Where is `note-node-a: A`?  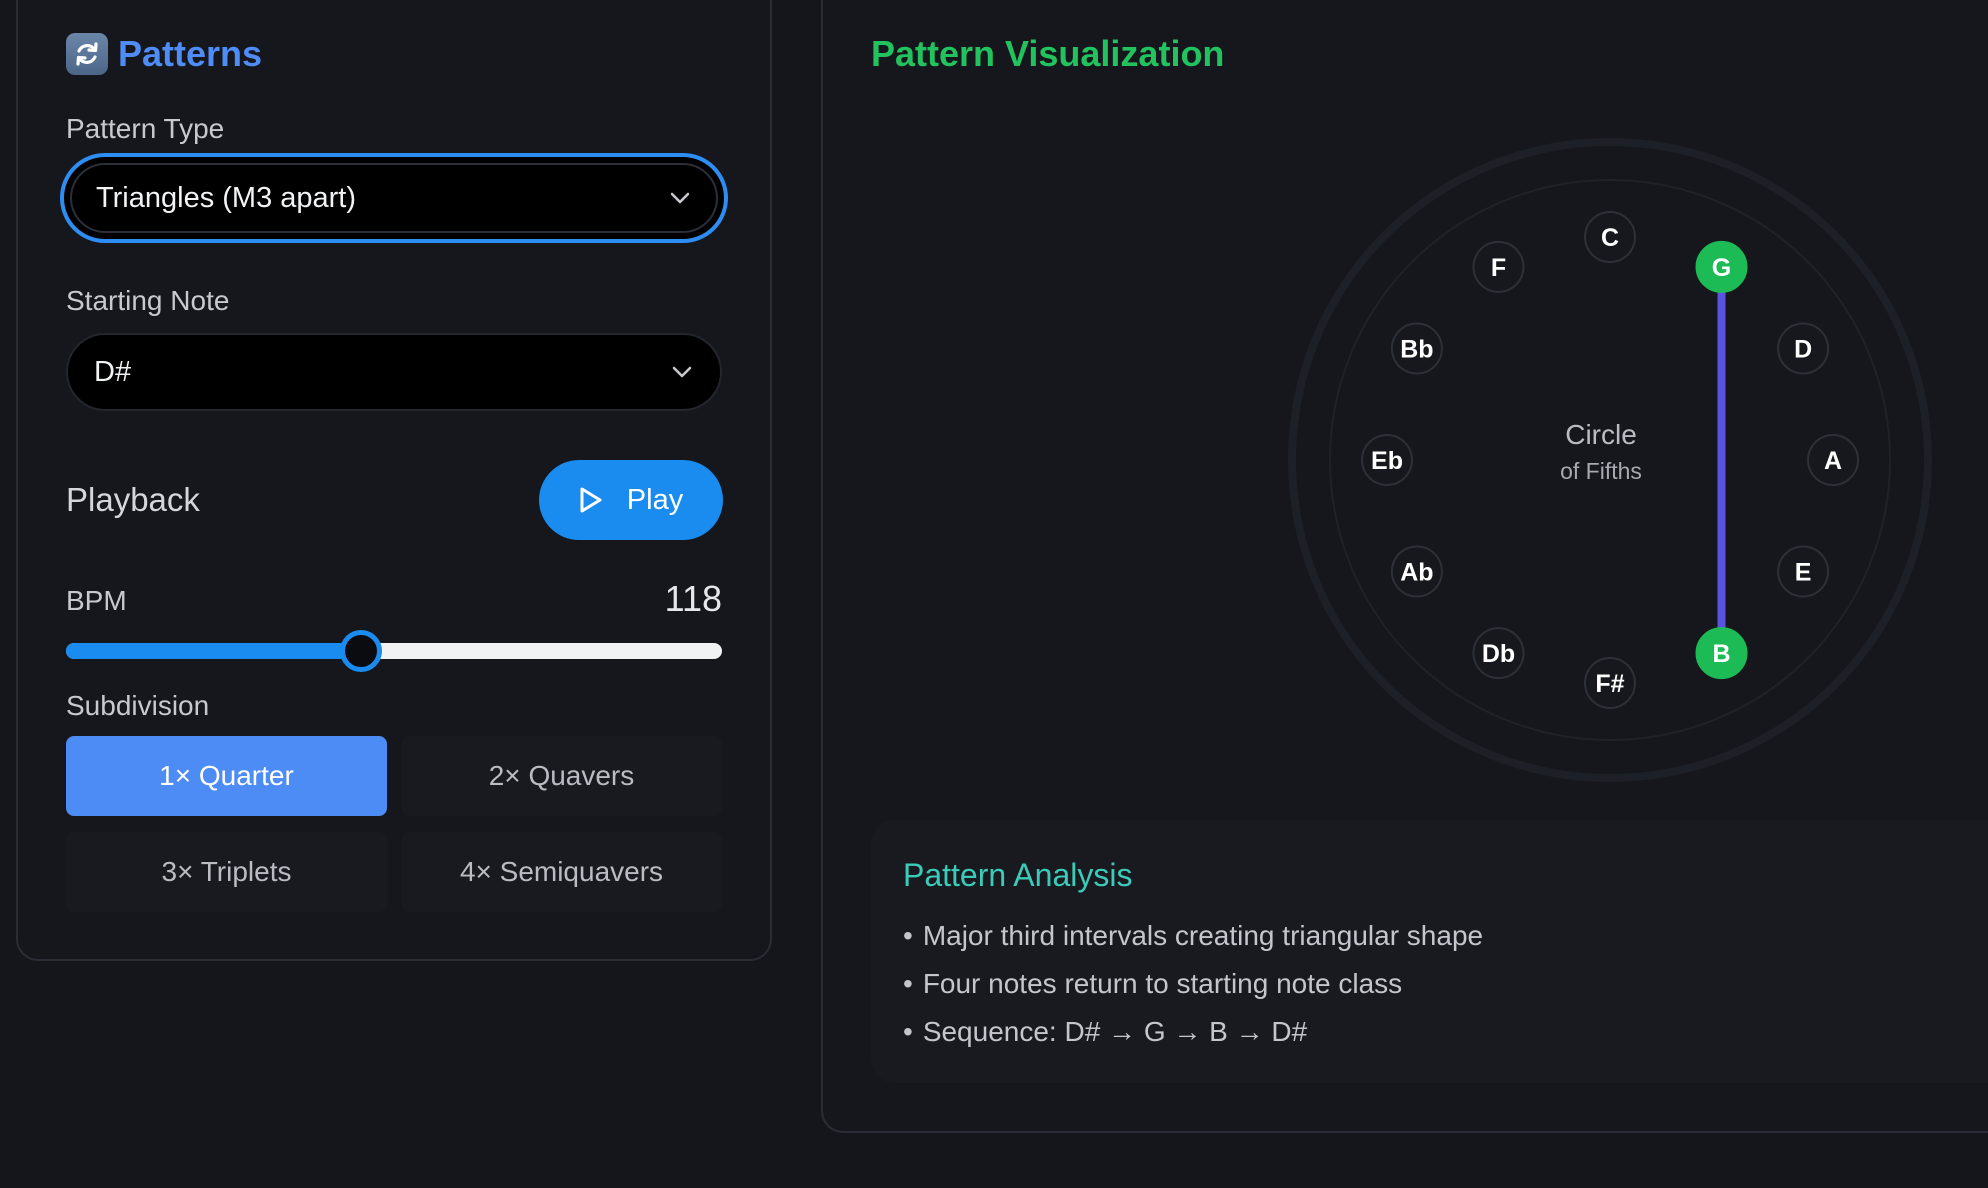 note-node-a: A is located at coordinates (1833, 460).